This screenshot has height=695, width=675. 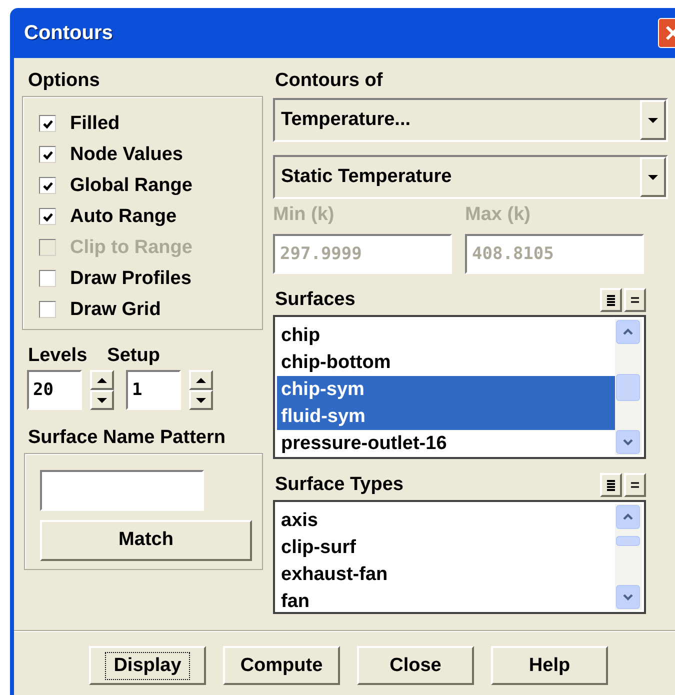 I want to click on list-item: clip-surf, so click(x=446, y=547).